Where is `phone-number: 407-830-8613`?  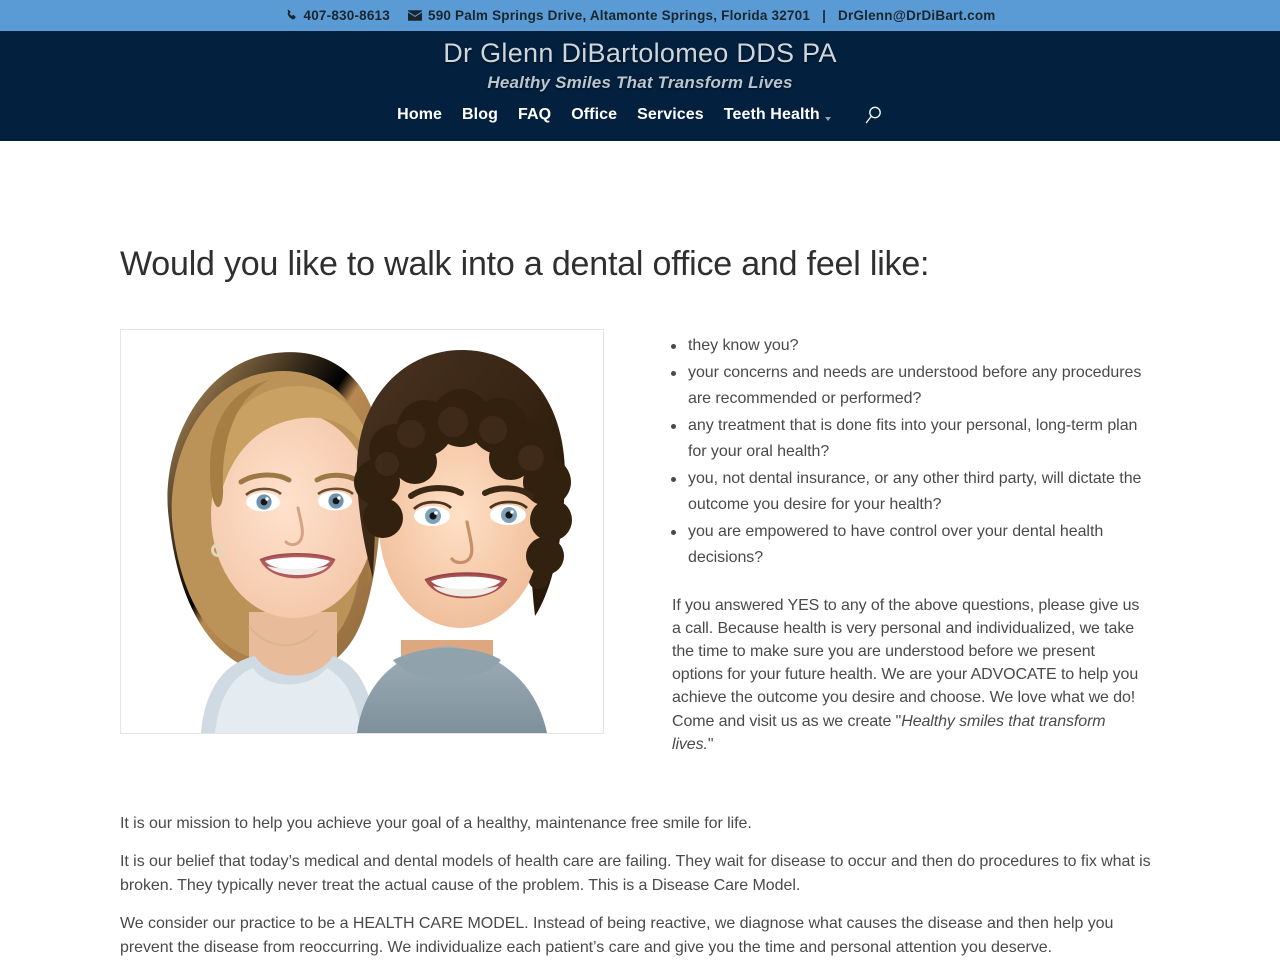
phone-number: 407-830-8613 is located at coordinates (346, 15).